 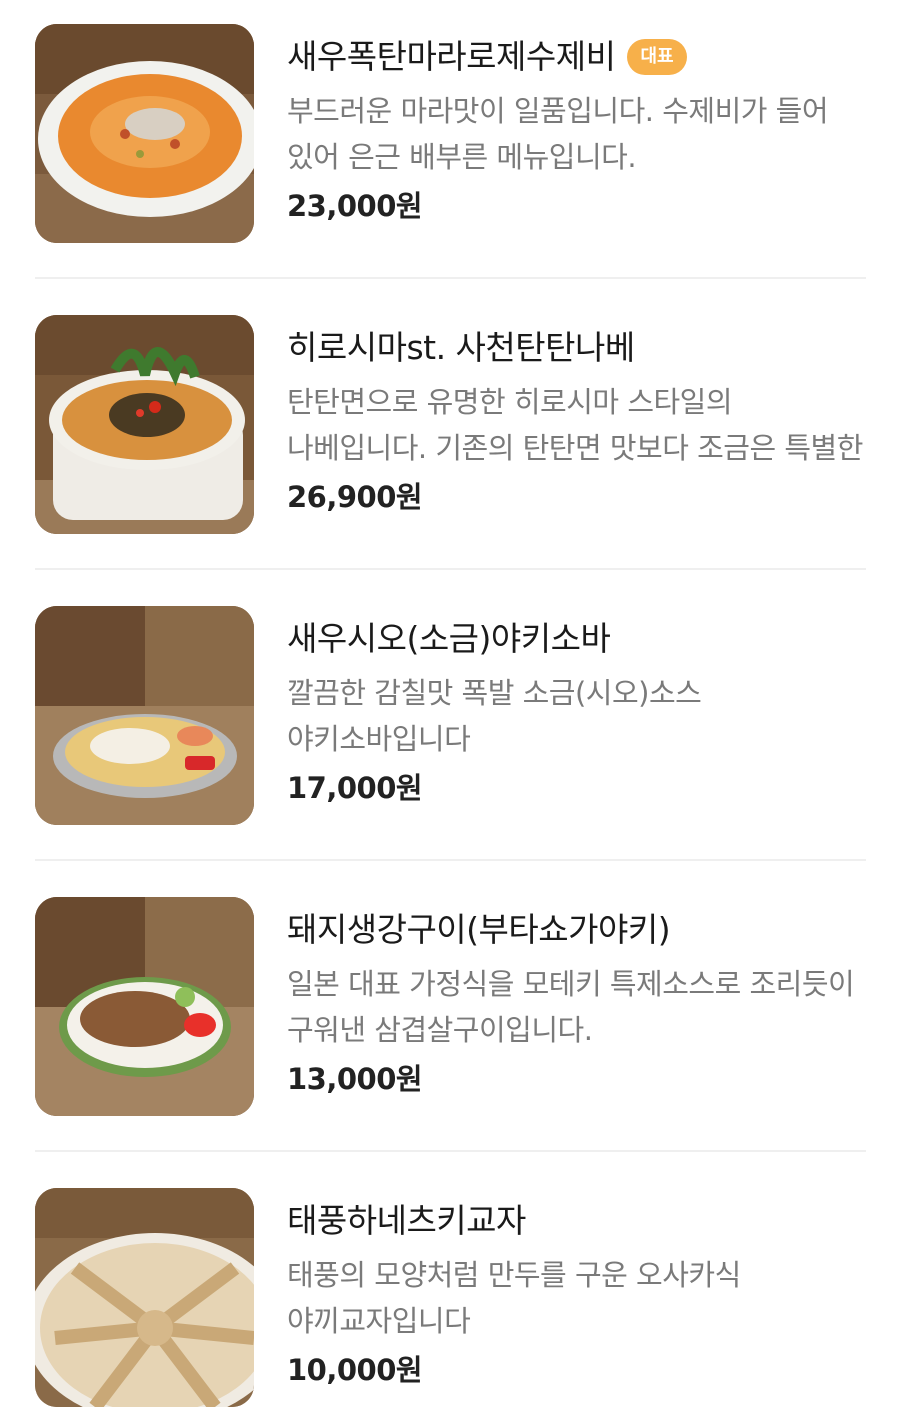 I want to click on menu-item-description: 일본 대표 가정식을 모테키 특제소스로 조리듯이 구워낸 삼겹살구이입니다., so click(x=571, y=1007).